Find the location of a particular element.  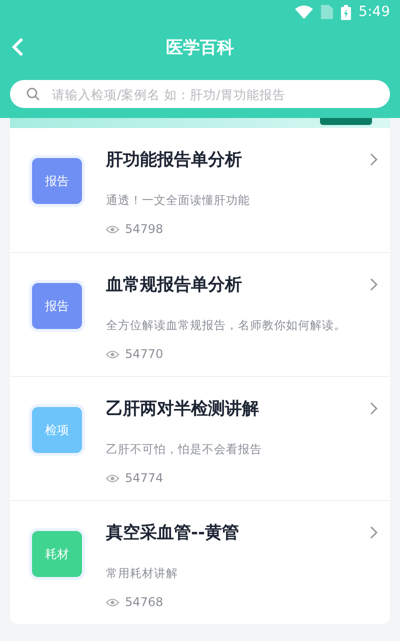

battery-icon is located at coordinates (345, 12).